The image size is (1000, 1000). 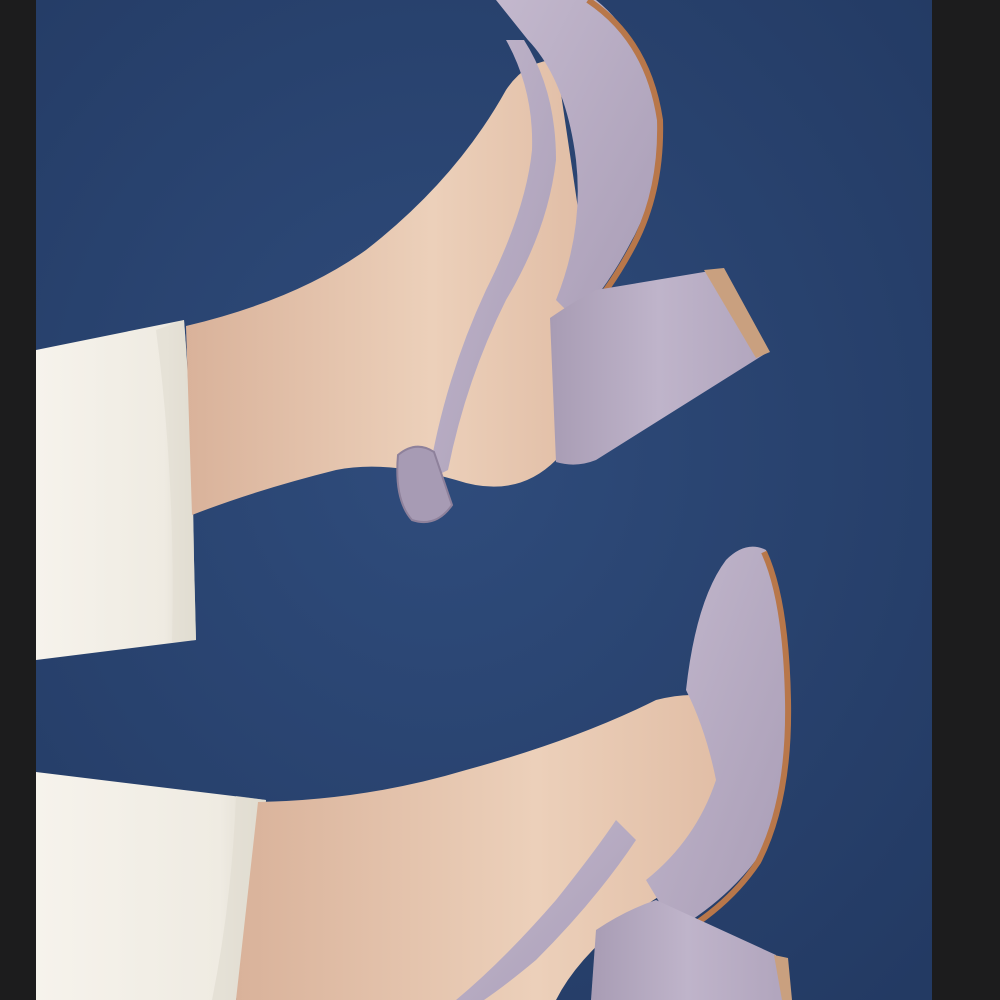 What do you see at coordinates (966, 500) in the screenshot?
I see `right-letterbox-bar` at bounding box center [966, 500].